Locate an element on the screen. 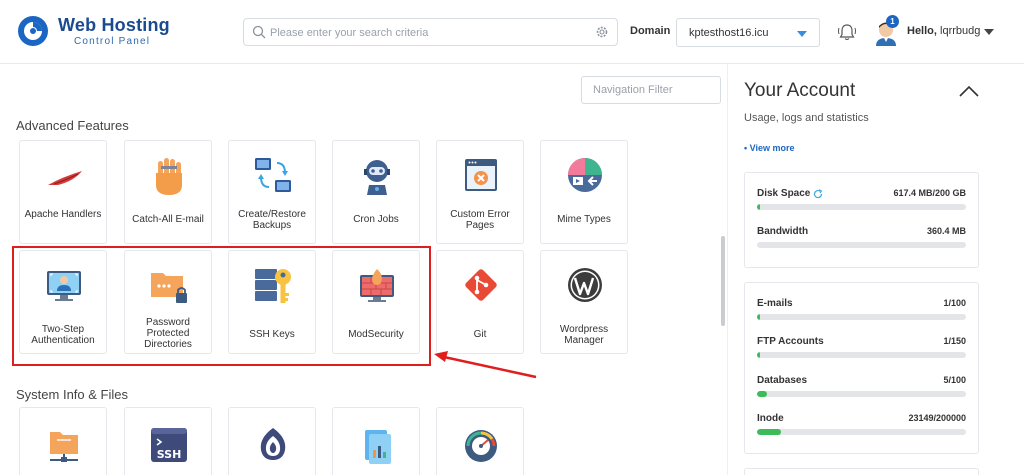 Image resolution: width=1024 pixels, height=475 pixels. user-greeting: Hello, lqrrbudg is located at coordinates (943, 31).